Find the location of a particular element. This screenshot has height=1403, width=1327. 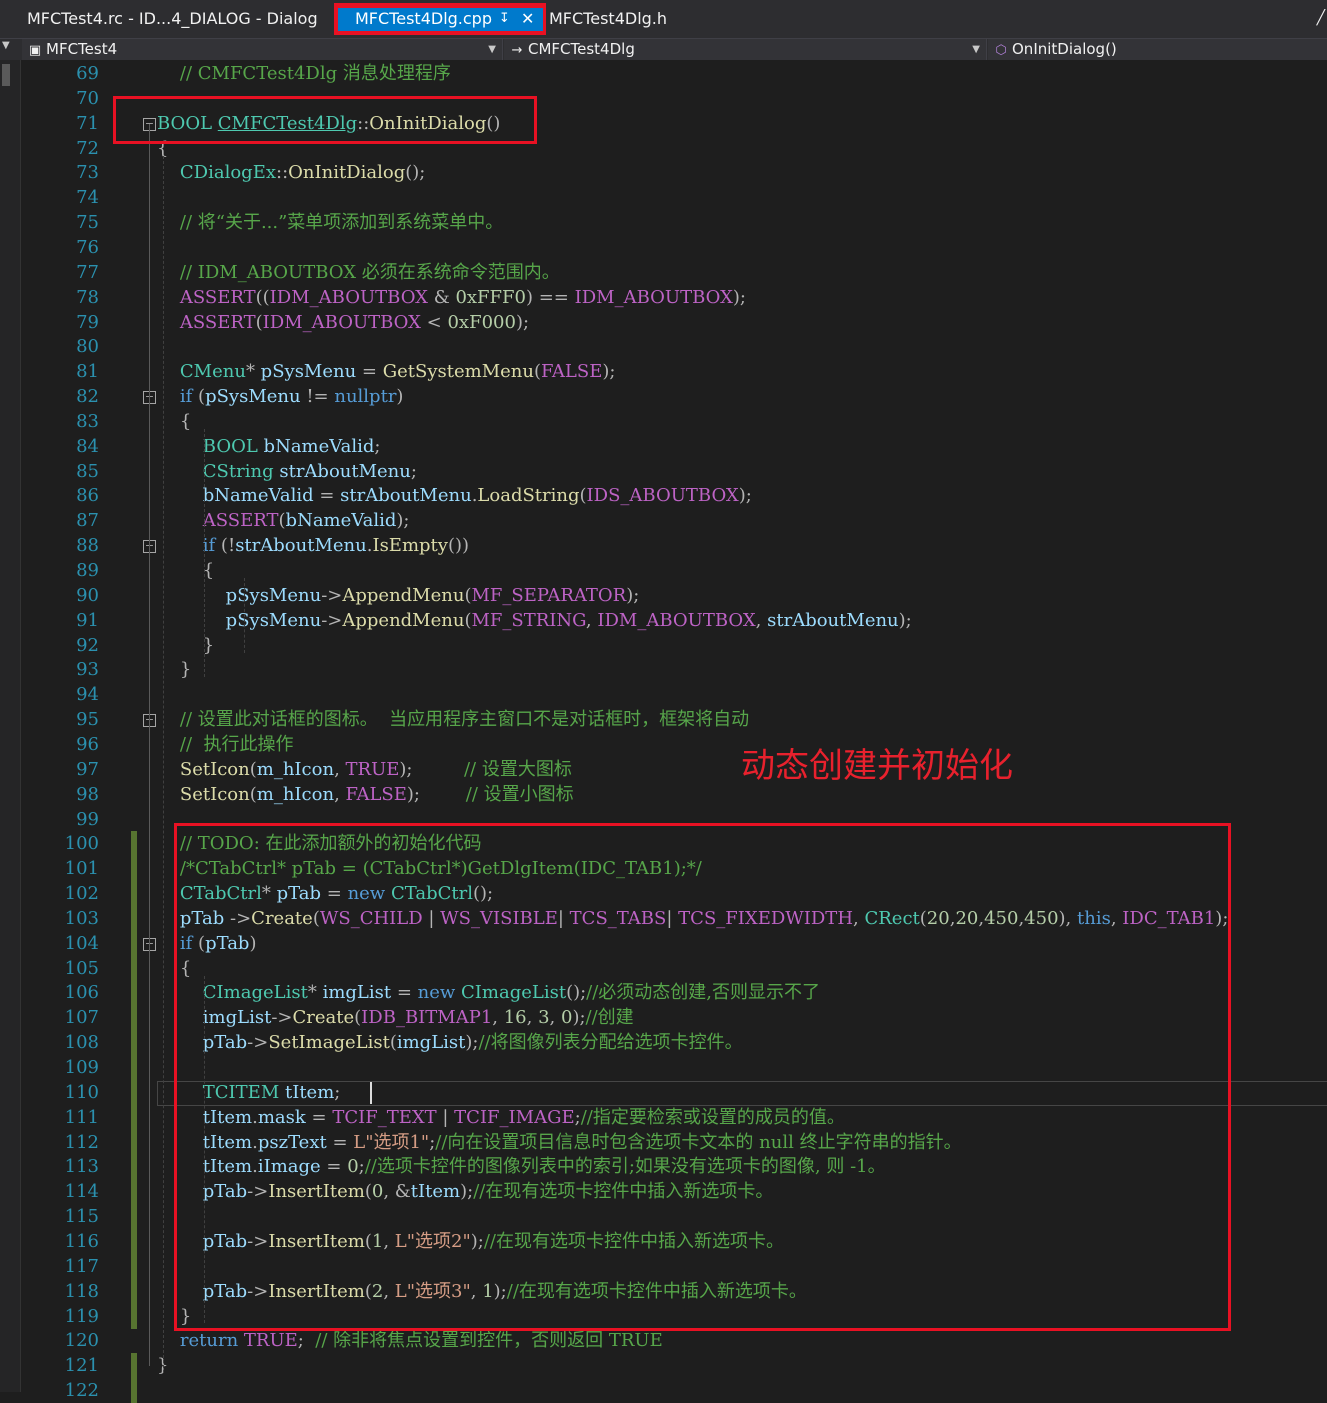

line-number: 87 is located at coordinates (87, 521).